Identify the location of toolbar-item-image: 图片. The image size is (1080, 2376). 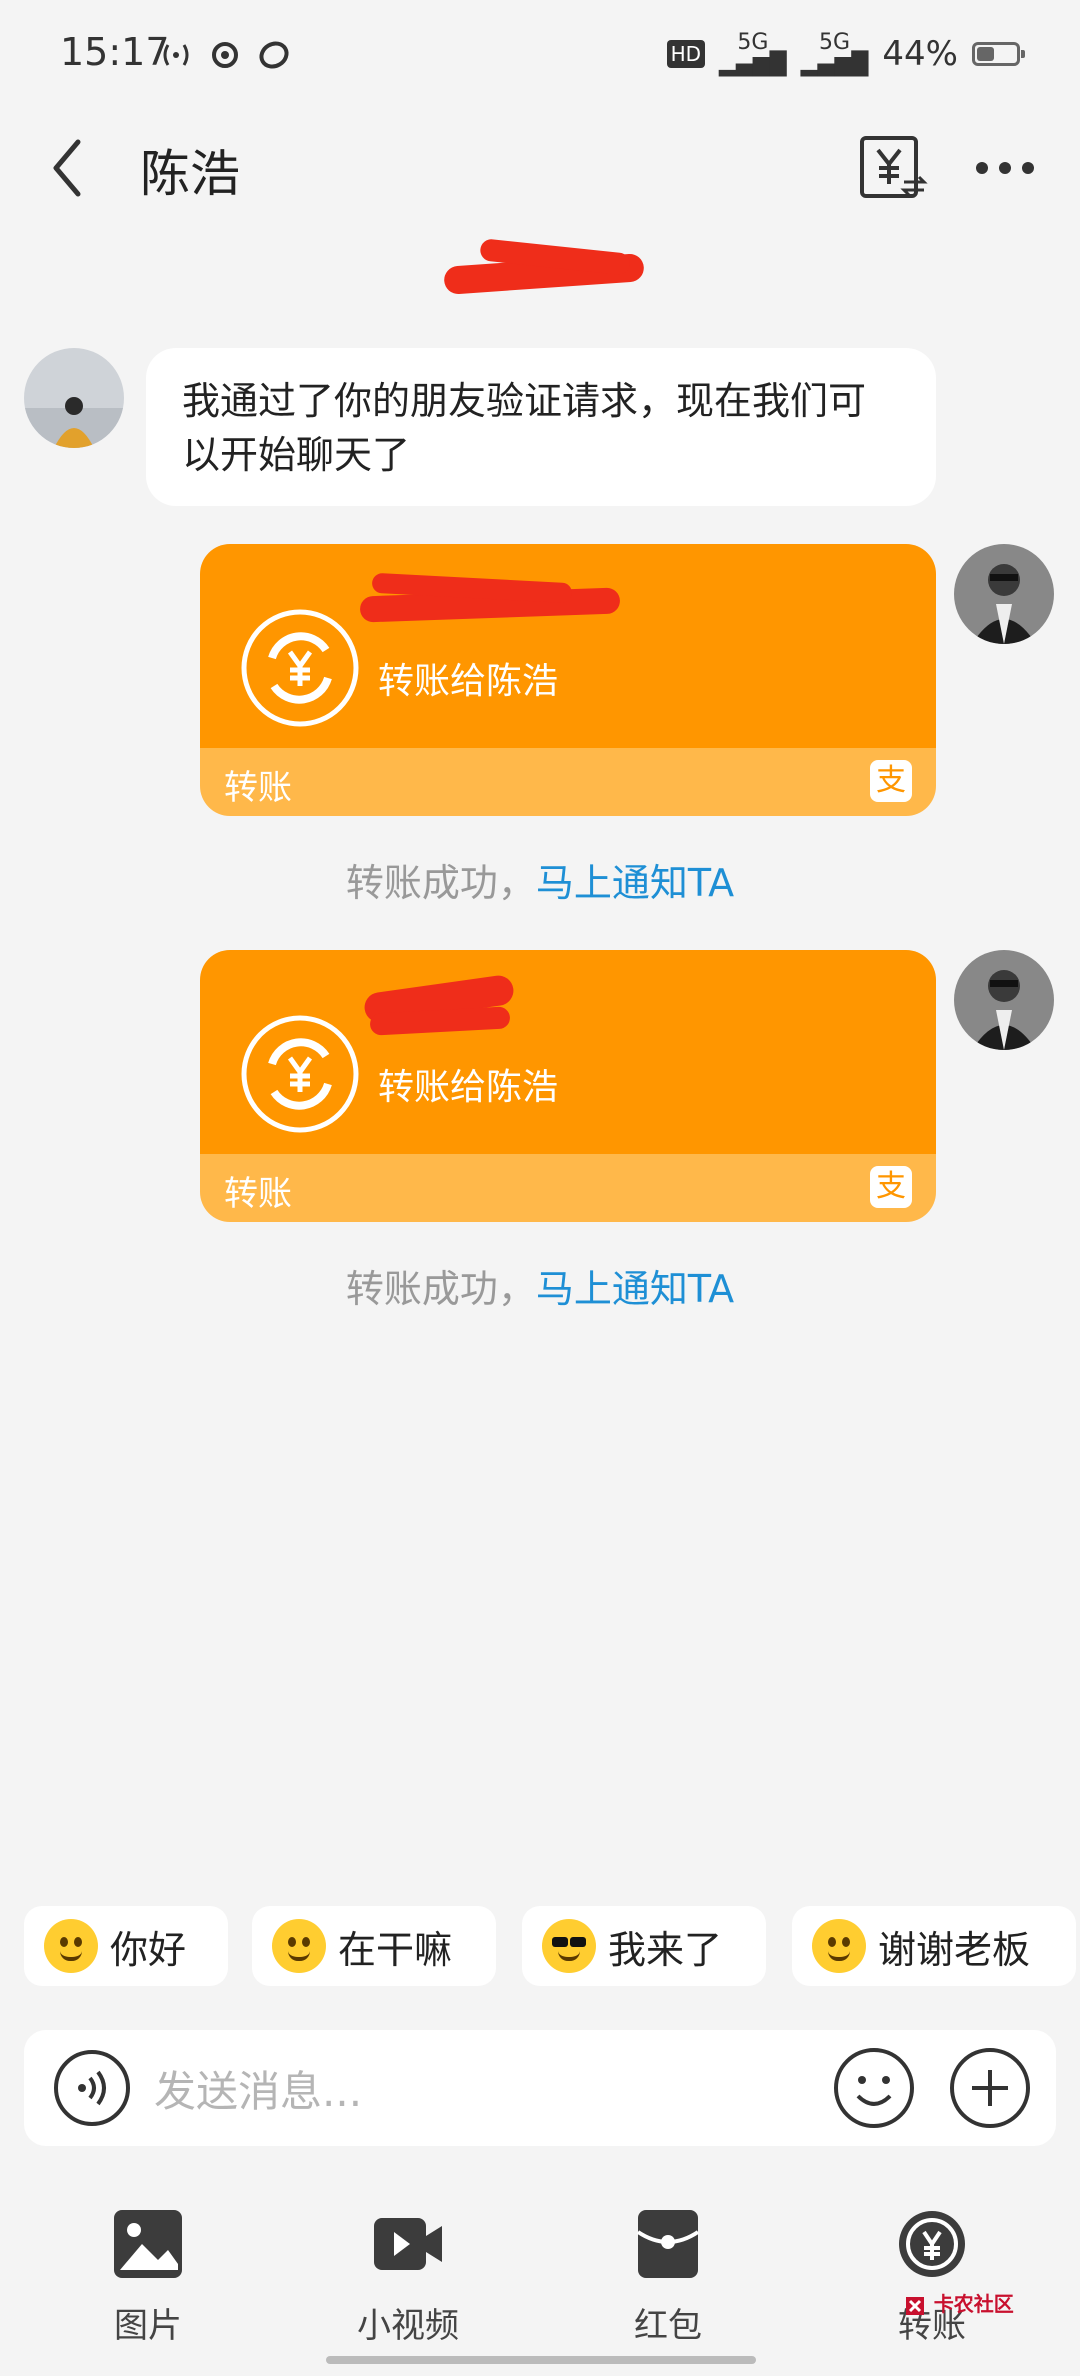
(148, 2277).